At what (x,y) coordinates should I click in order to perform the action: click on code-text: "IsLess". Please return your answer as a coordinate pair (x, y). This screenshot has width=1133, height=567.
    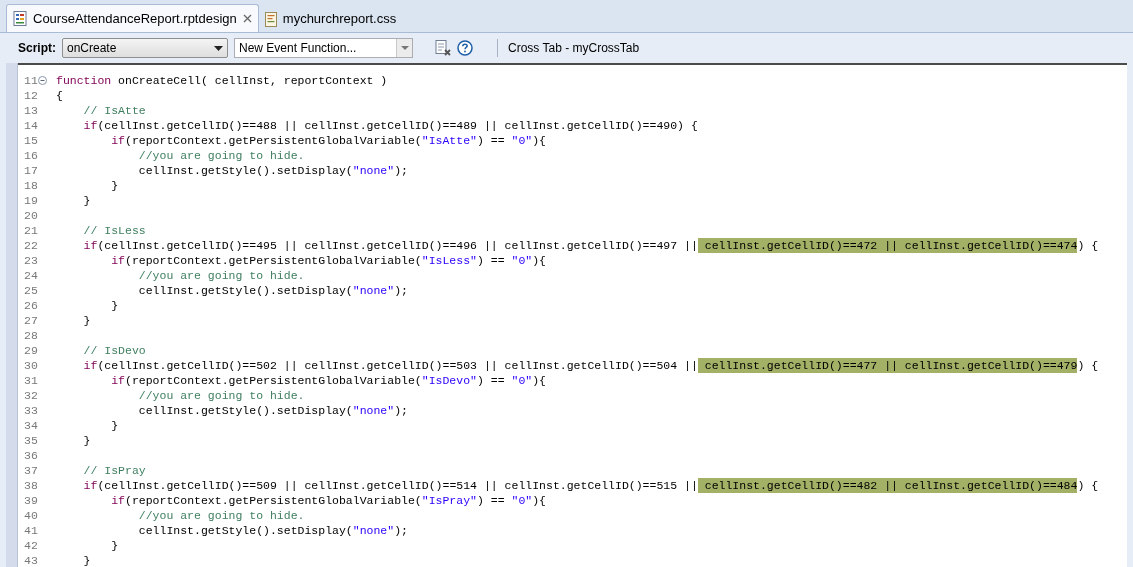
    Looking at the image, I should click on (449, 260).